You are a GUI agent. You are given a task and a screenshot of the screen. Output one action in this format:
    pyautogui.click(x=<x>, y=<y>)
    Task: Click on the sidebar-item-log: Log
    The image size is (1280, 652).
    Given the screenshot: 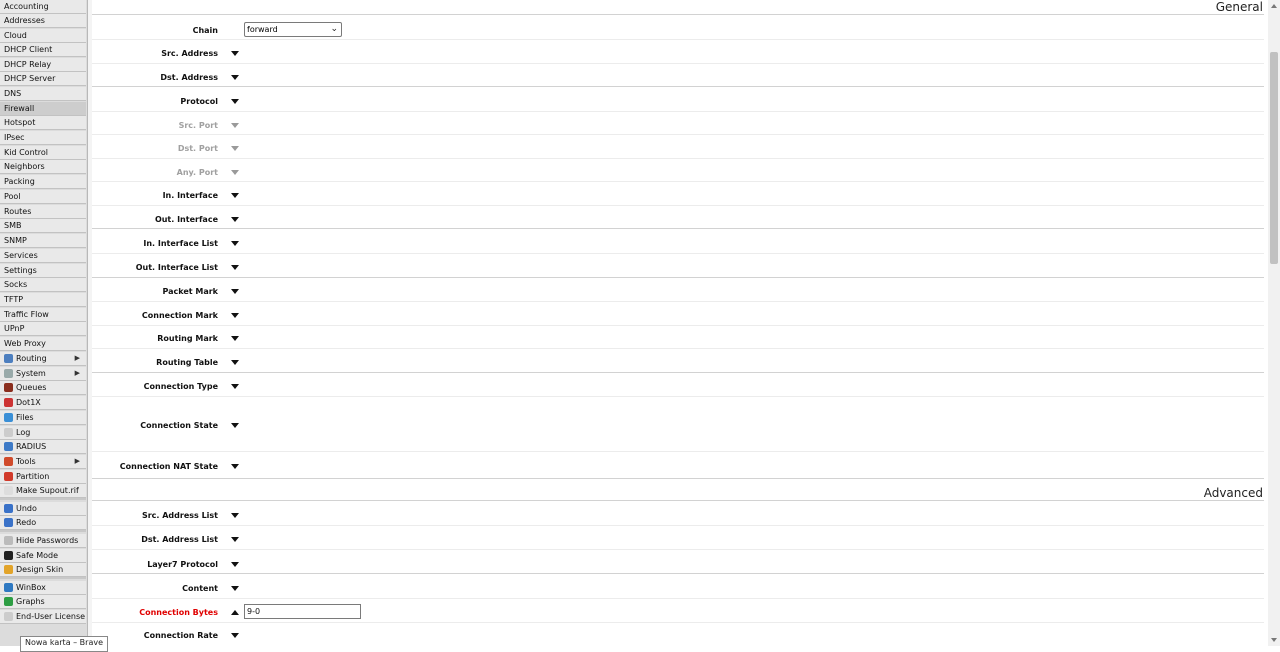 What is the action you would take?
    pyautogui.click(x=43, y=433)
    